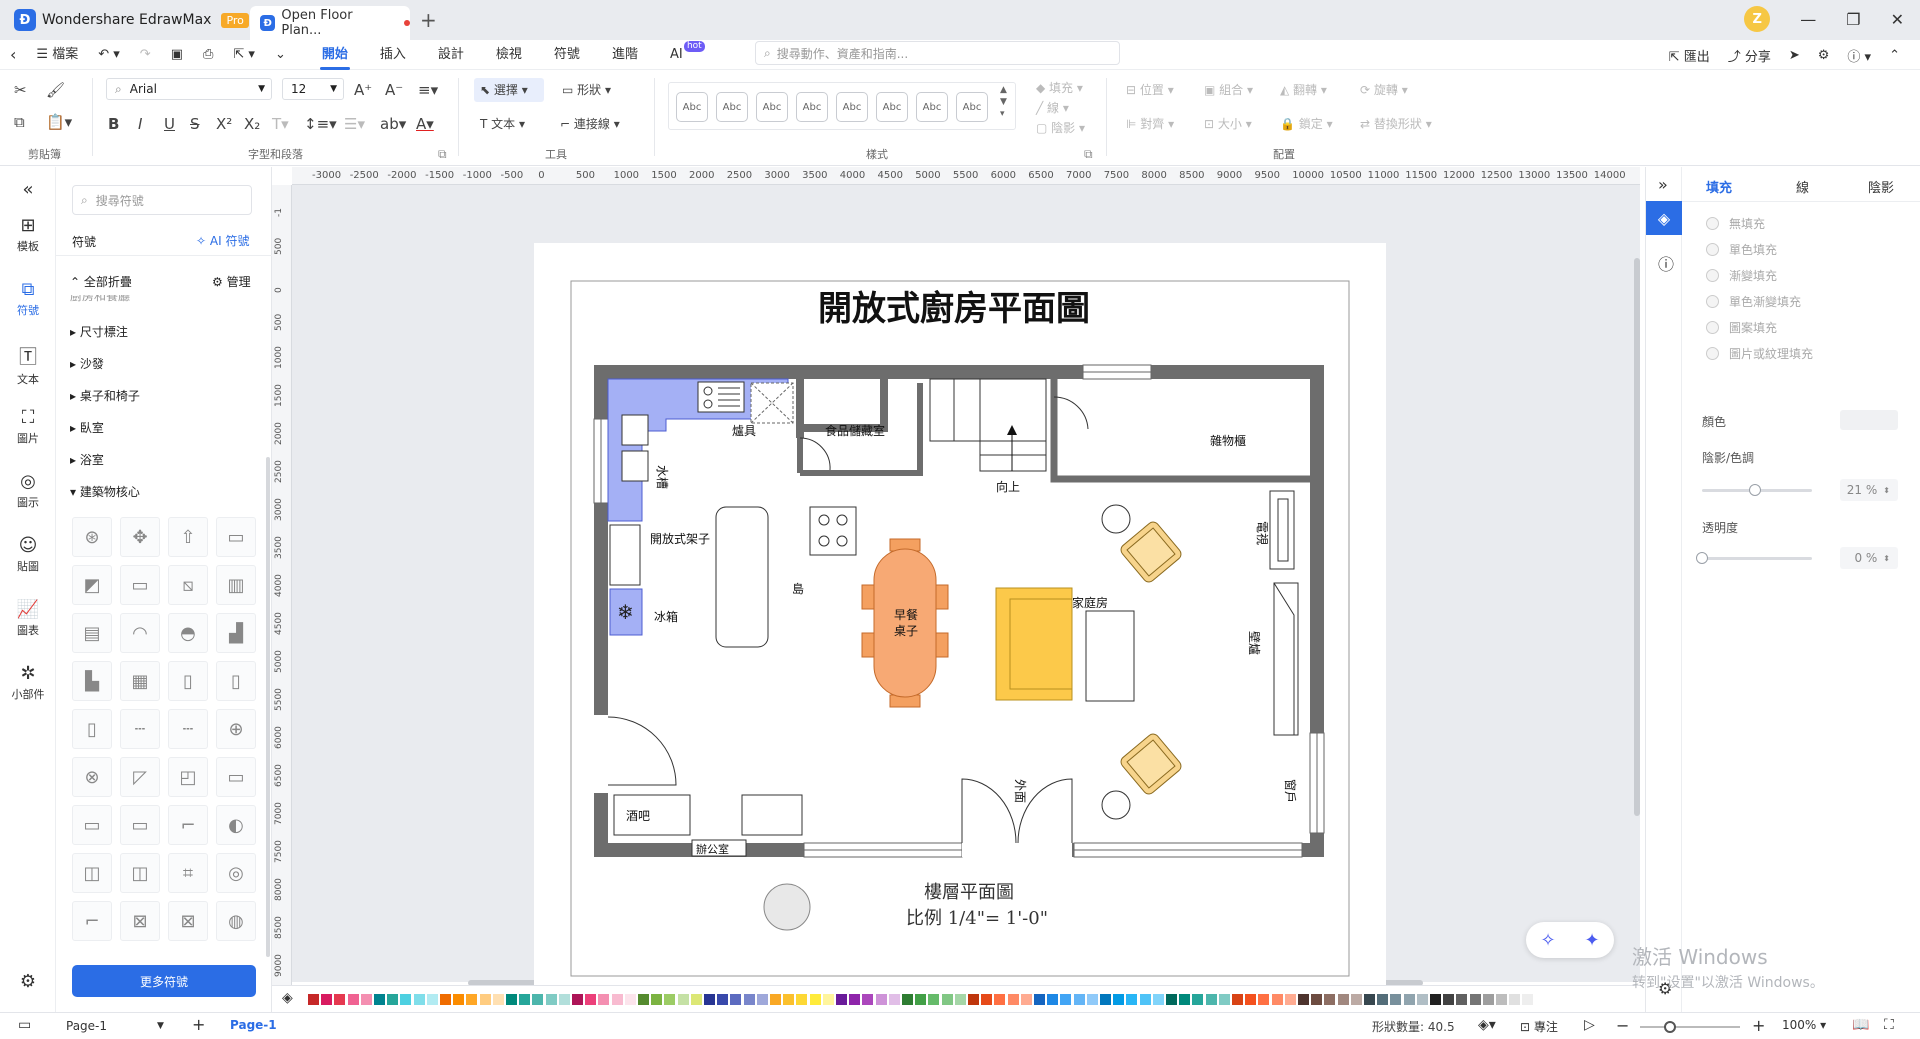 The image size is (1920, 1039). I want to click on avatar: Z, so click(1757, 19).